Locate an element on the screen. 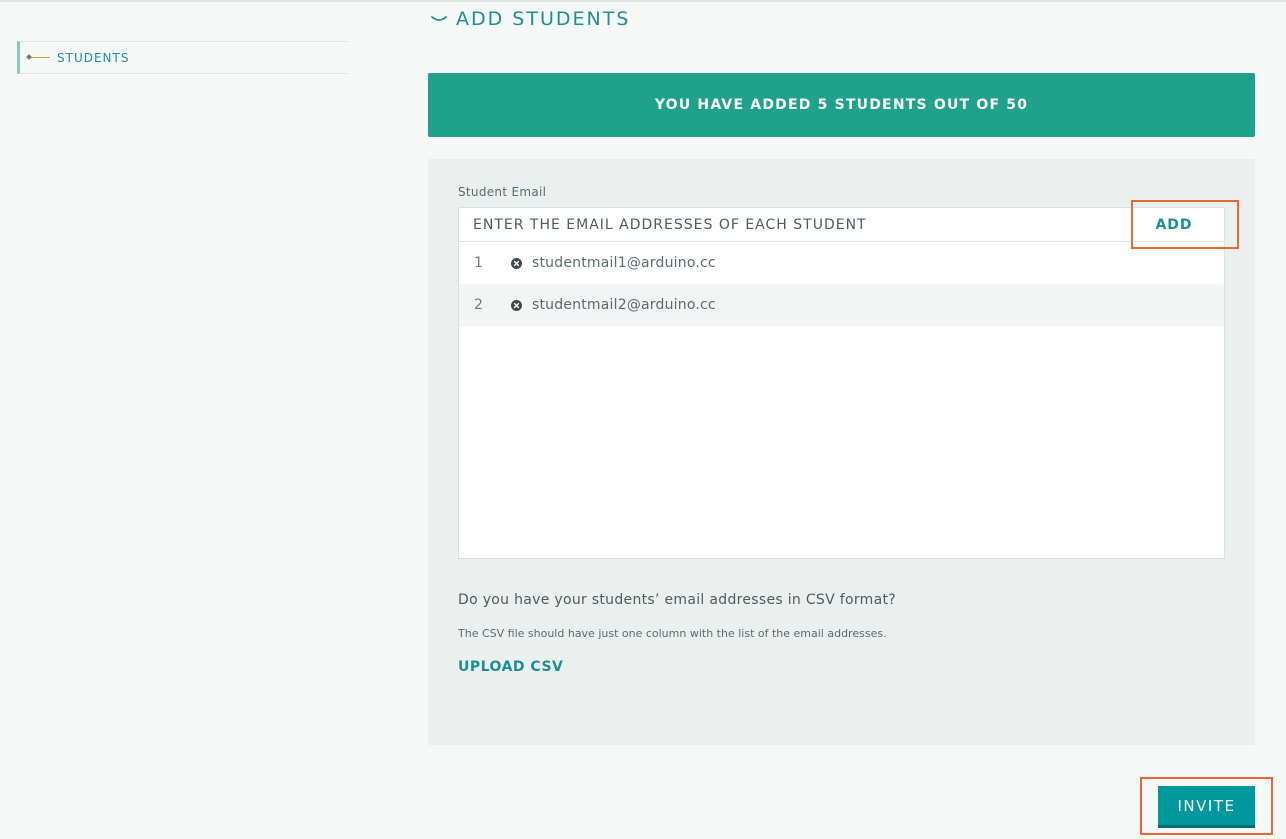 This screenshot has height=839, width=1286. student-email-label: Student Email is located at coordinates (502, 192).